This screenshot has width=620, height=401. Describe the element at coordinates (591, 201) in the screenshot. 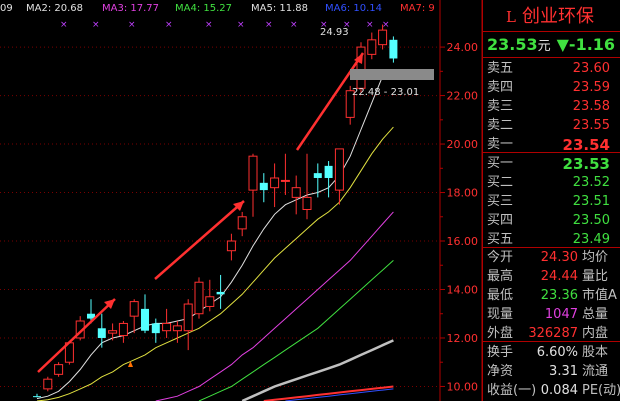

I see `row-value: 23.51` at that location.